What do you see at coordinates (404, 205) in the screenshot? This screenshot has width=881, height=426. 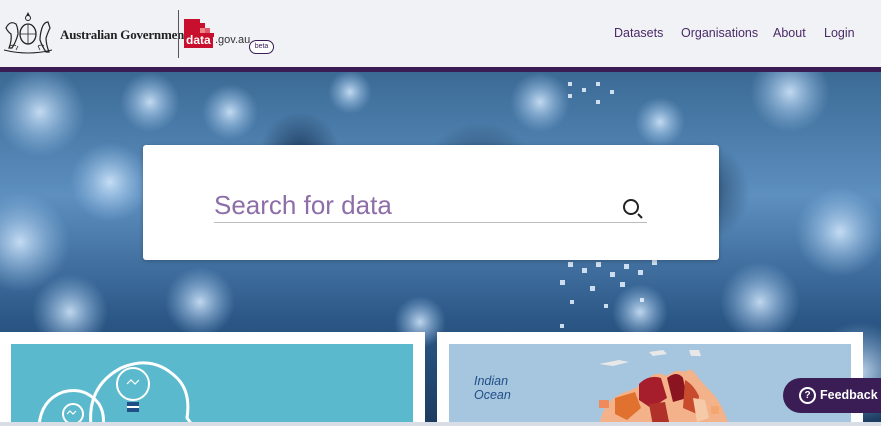 I see `search-input` at bounding box center [404, 205].